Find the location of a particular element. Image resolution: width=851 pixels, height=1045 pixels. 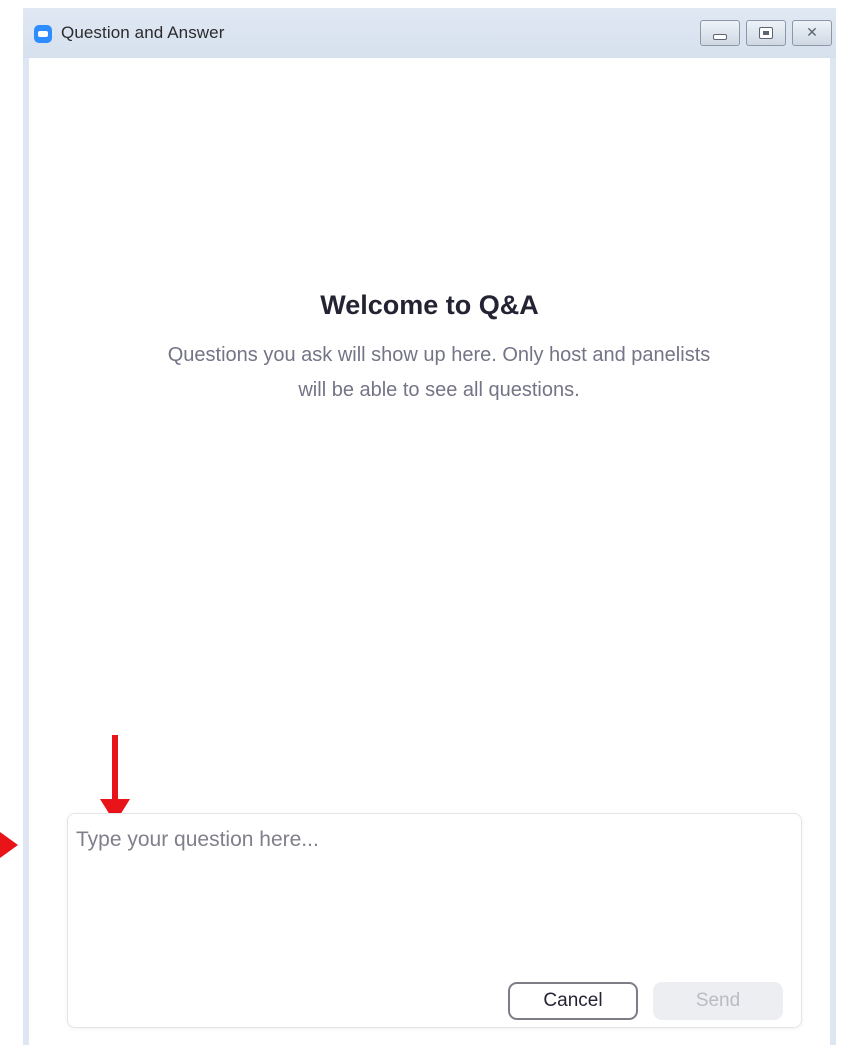

maximize-icon is located at coordinates (766, 33).